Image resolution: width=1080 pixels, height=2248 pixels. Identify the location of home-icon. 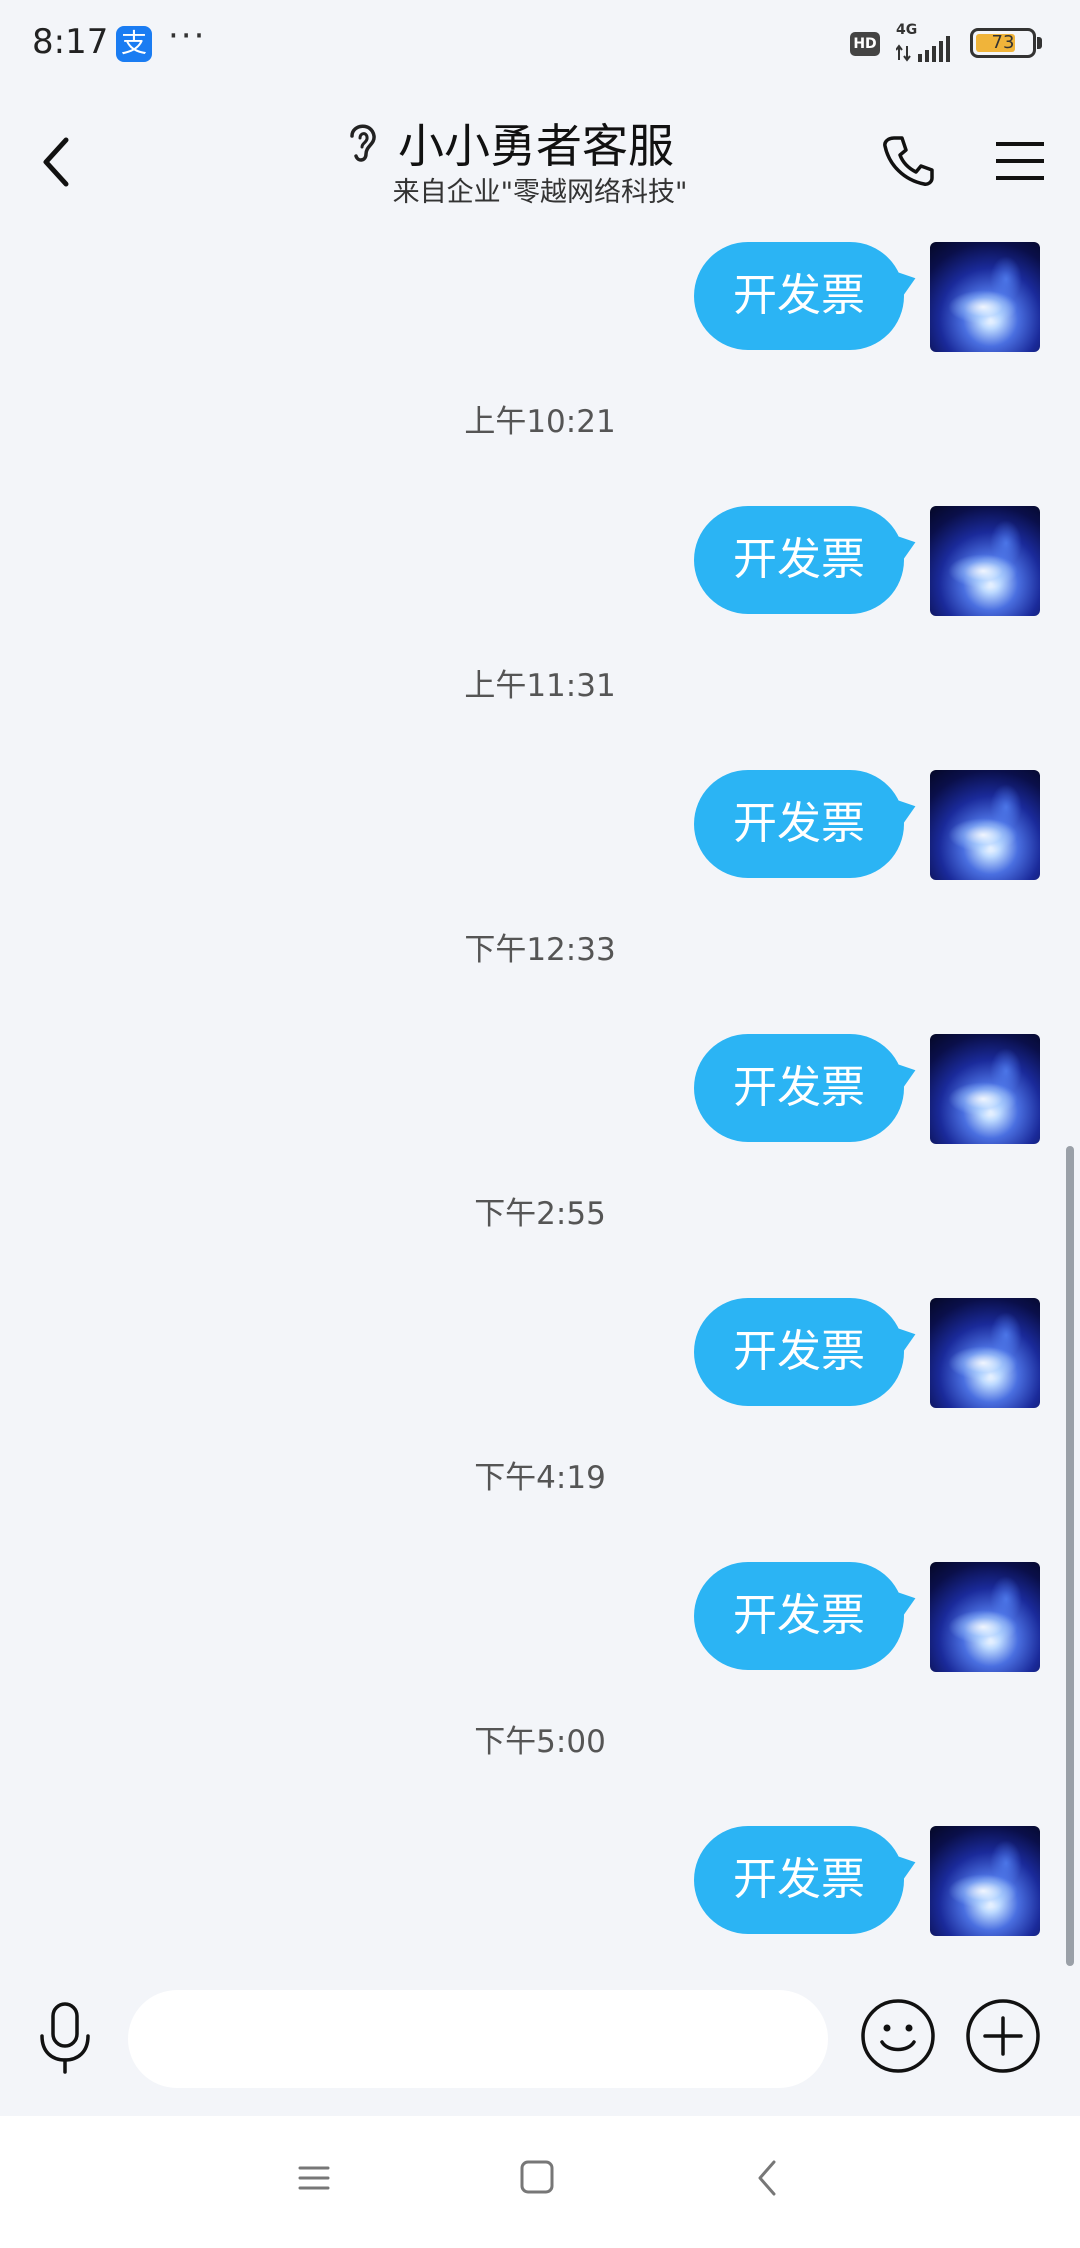
(537, 2177).